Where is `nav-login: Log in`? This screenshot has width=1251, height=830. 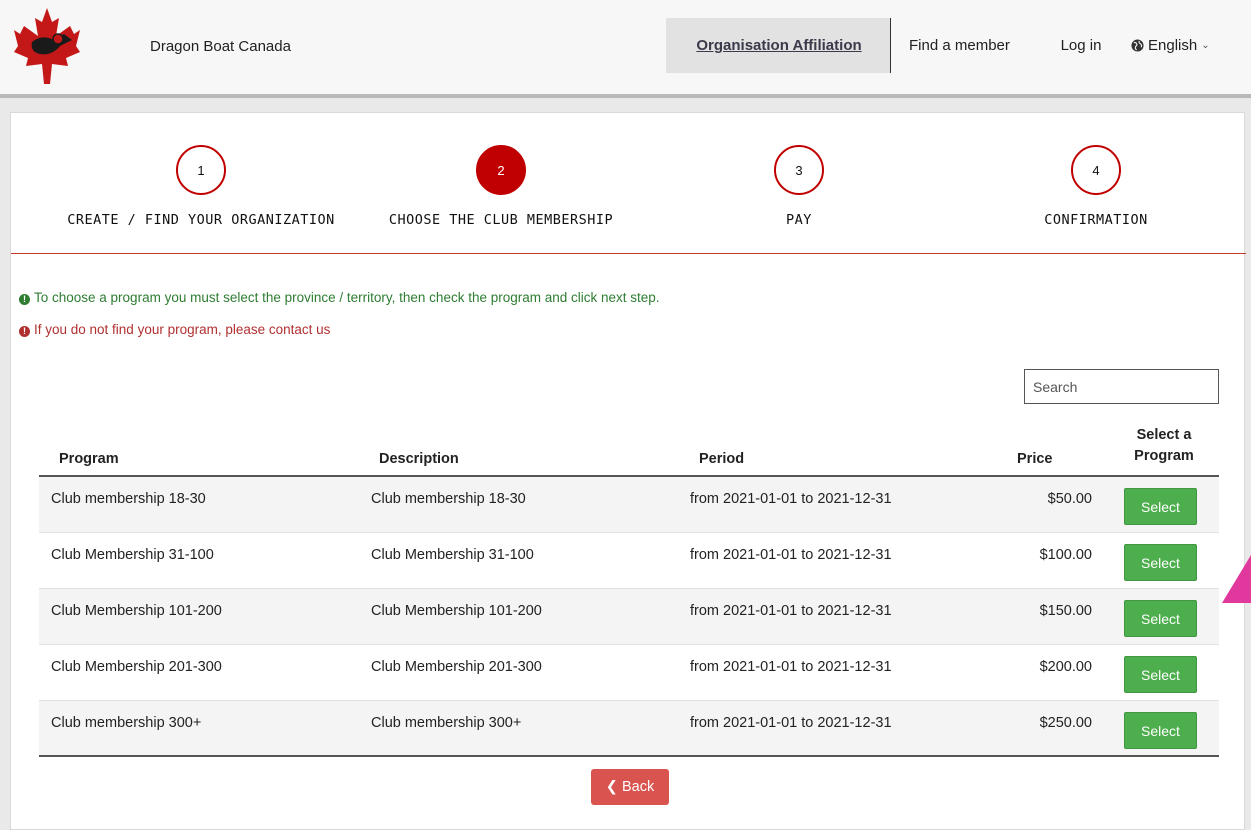
nav-login: Log in is located at coordinates (1081, 45).